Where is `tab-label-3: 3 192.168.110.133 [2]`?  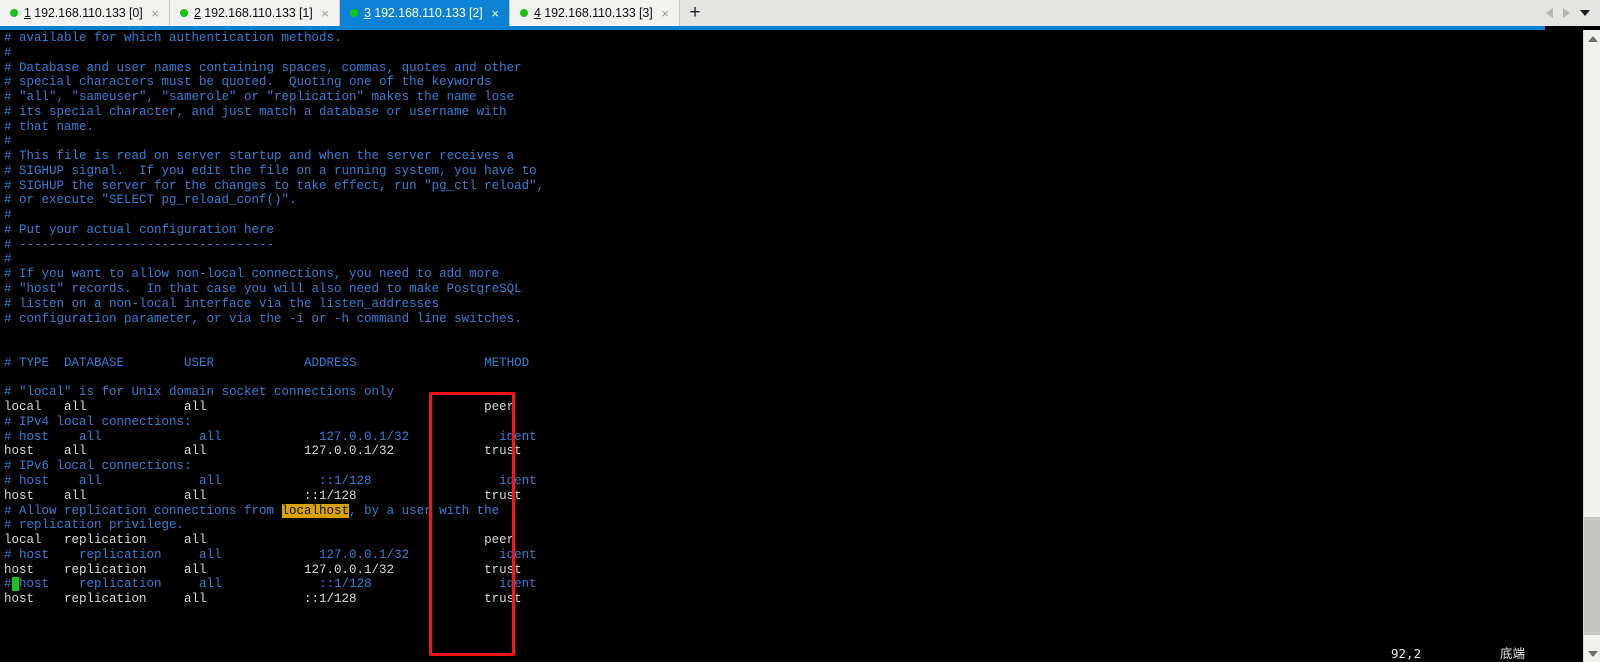 tab-label-3: 3 192.168.110.133 [2] is located at coordinates (423, 13).